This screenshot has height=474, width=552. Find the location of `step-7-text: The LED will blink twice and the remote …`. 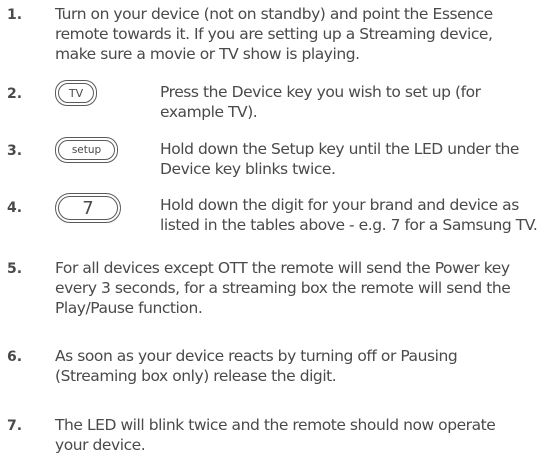

step-7-text: The LED will blink twice and the remote … is located at coordinates (275, 435).